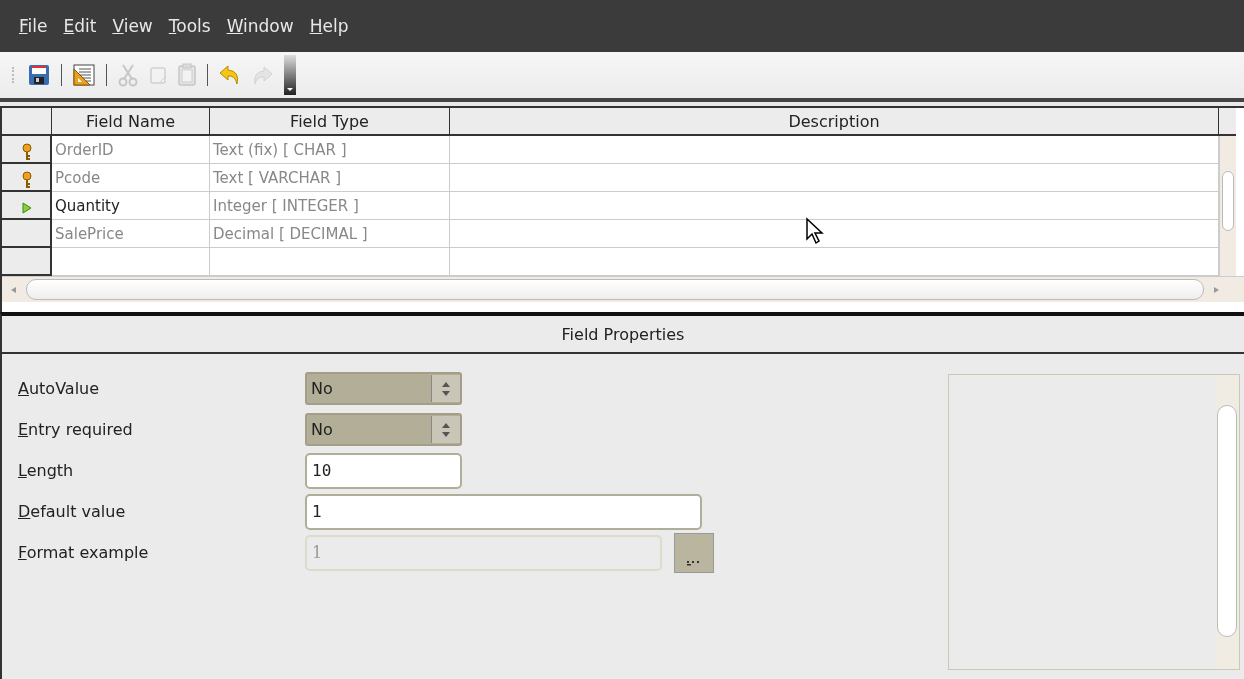  What do you see at coordinates (383, 470) in the screenshot?
I see `input-field: 10` at bounding box center [383, 470].